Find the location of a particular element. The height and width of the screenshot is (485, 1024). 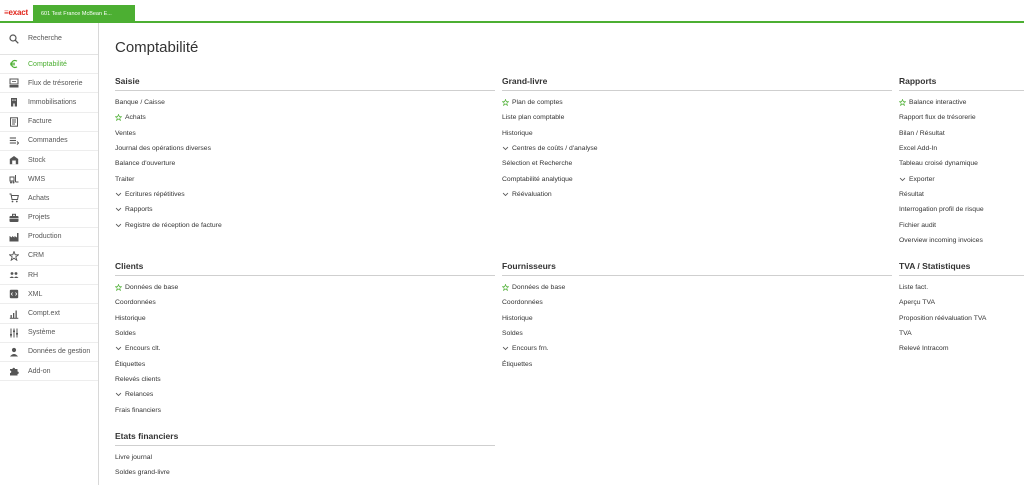

sidebar-item-xml: XML is located at coordinates (49, 295).